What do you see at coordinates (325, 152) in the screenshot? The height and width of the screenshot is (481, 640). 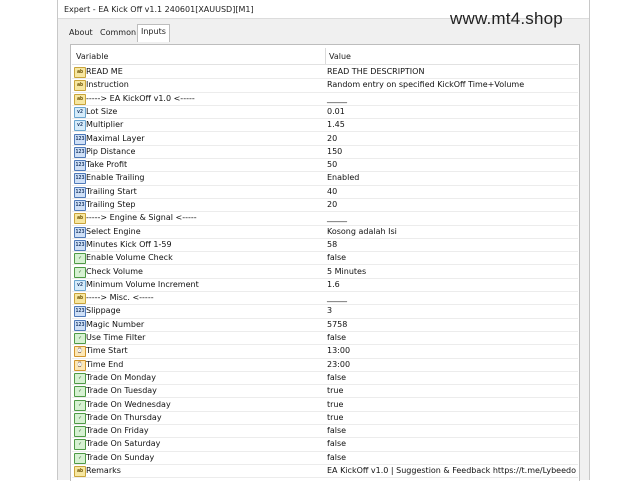 I see `table-row: 123 Pip Distance 150` at bounding box center [325, 152].